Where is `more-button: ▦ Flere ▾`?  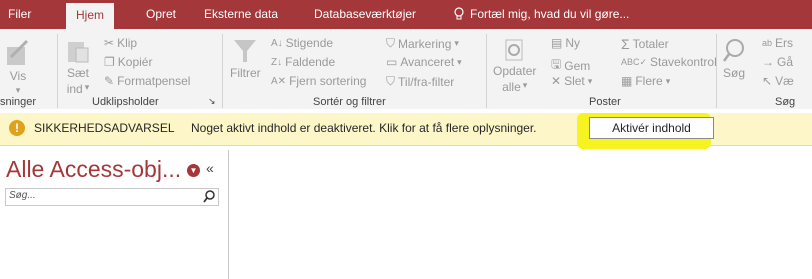 more-button: ▦ Flere ▾ is located at coordinates (645, 81).